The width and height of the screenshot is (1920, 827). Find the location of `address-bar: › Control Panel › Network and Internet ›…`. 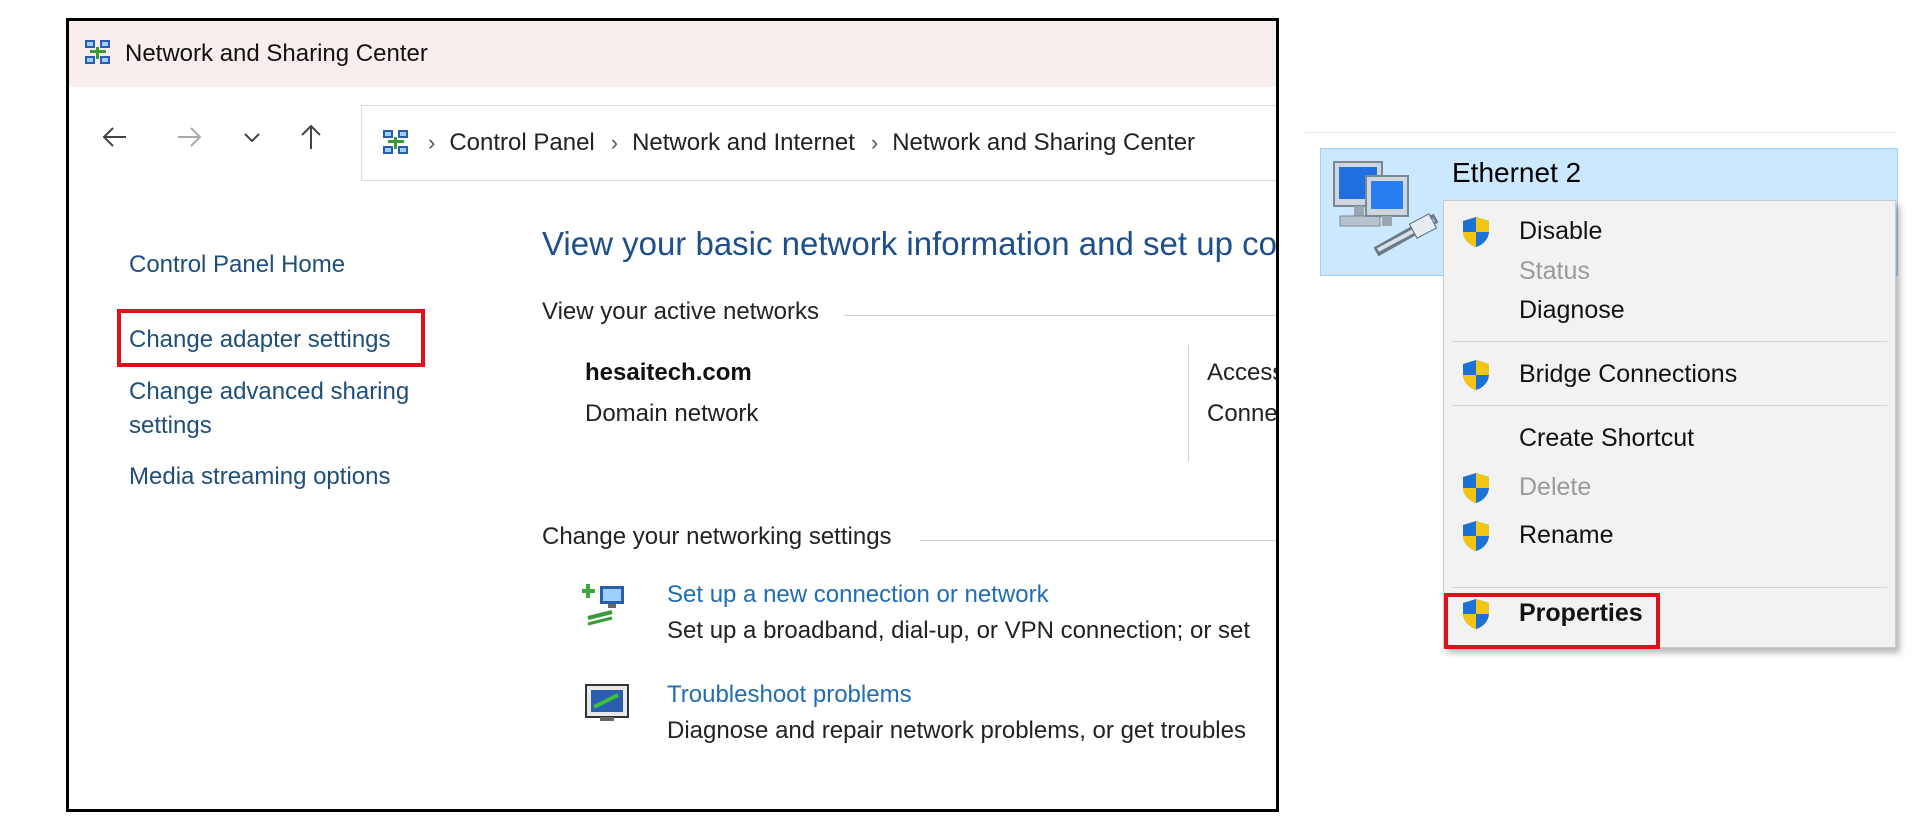

address-bar: › Control Panel › Network and Internet ›… is located at coordinates (818, 143).